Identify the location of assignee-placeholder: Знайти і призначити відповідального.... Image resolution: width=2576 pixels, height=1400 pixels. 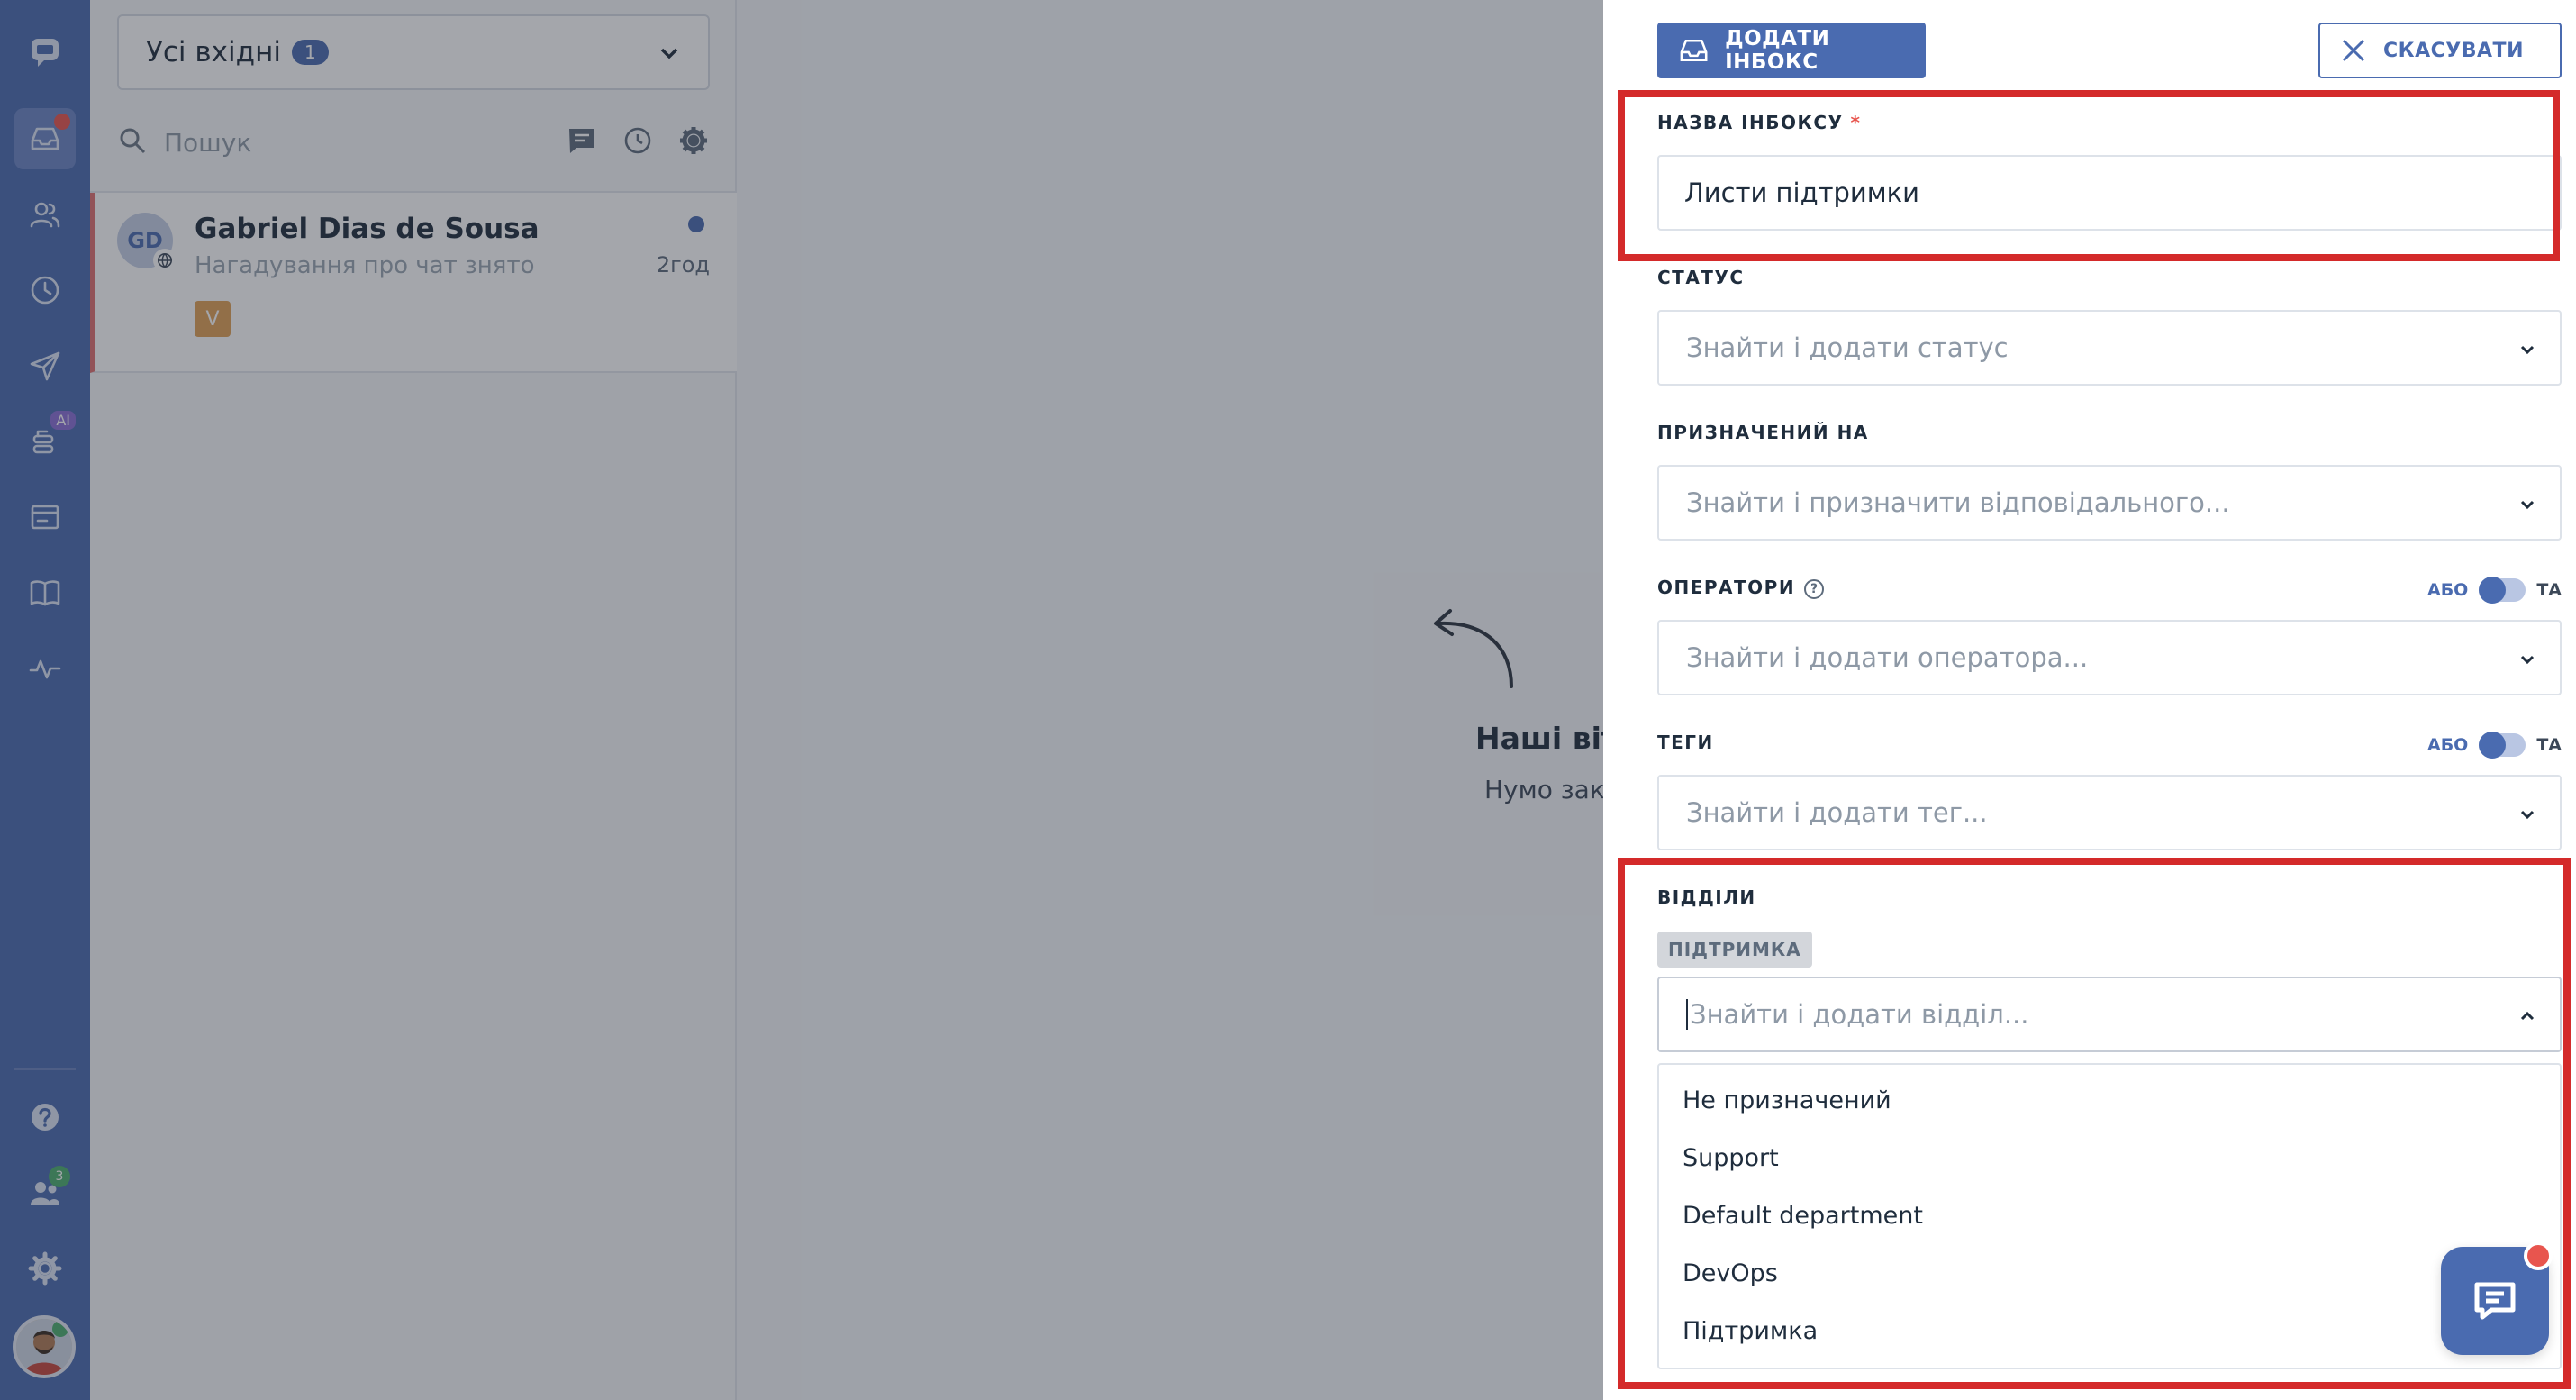
(1958, 503).